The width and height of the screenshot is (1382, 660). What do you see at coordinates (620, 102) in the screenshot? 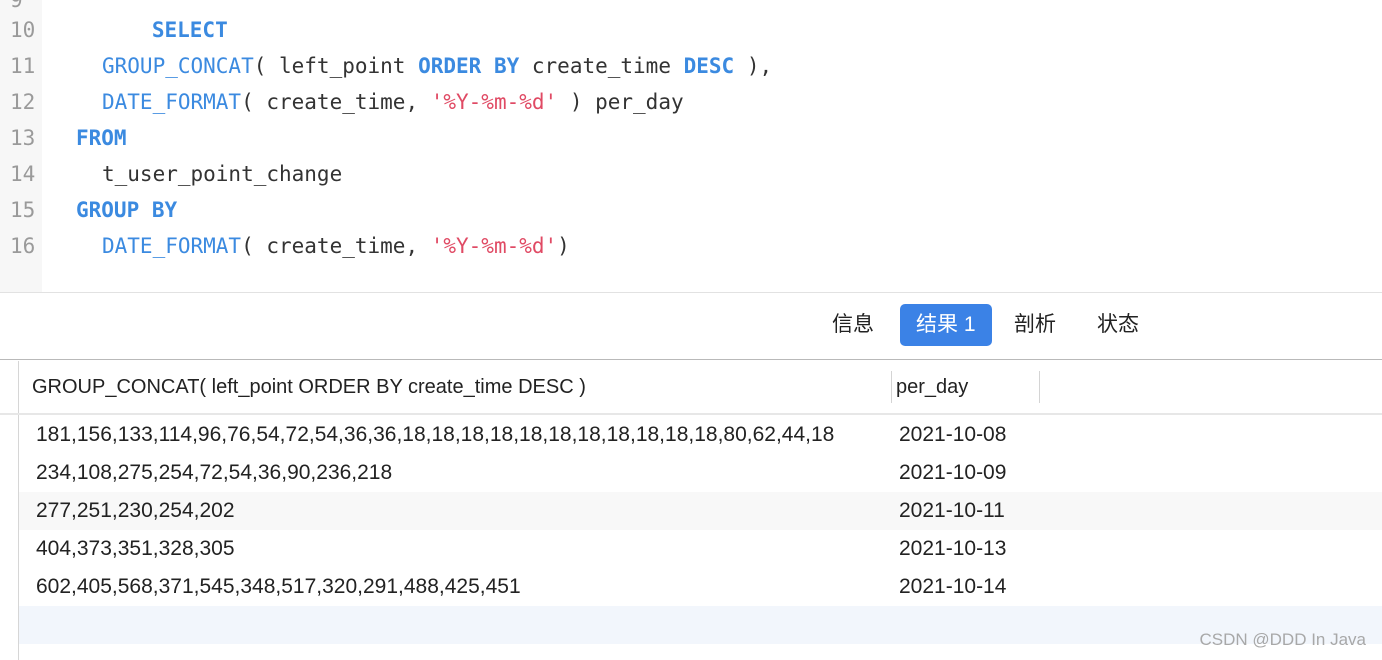
I see `sql-text: ) per_day` at bounding box center [620, 102].